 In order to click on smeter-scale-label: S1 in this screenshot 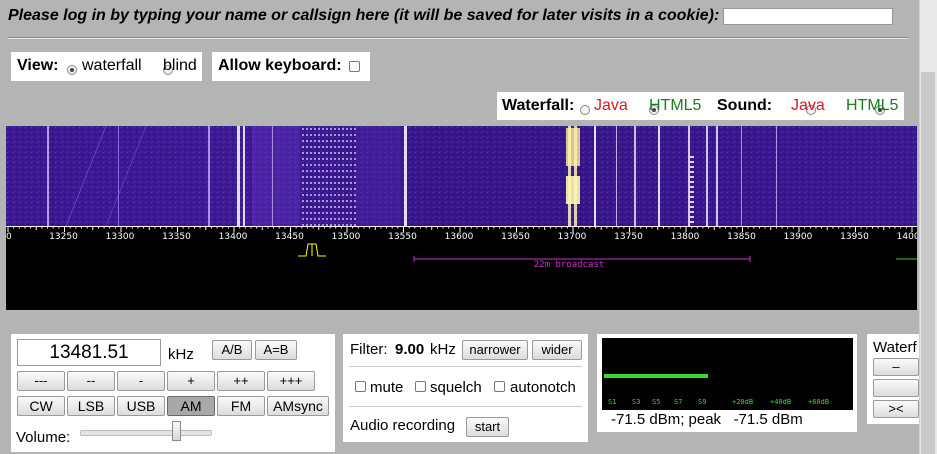, I will do `click(612, 402)`.